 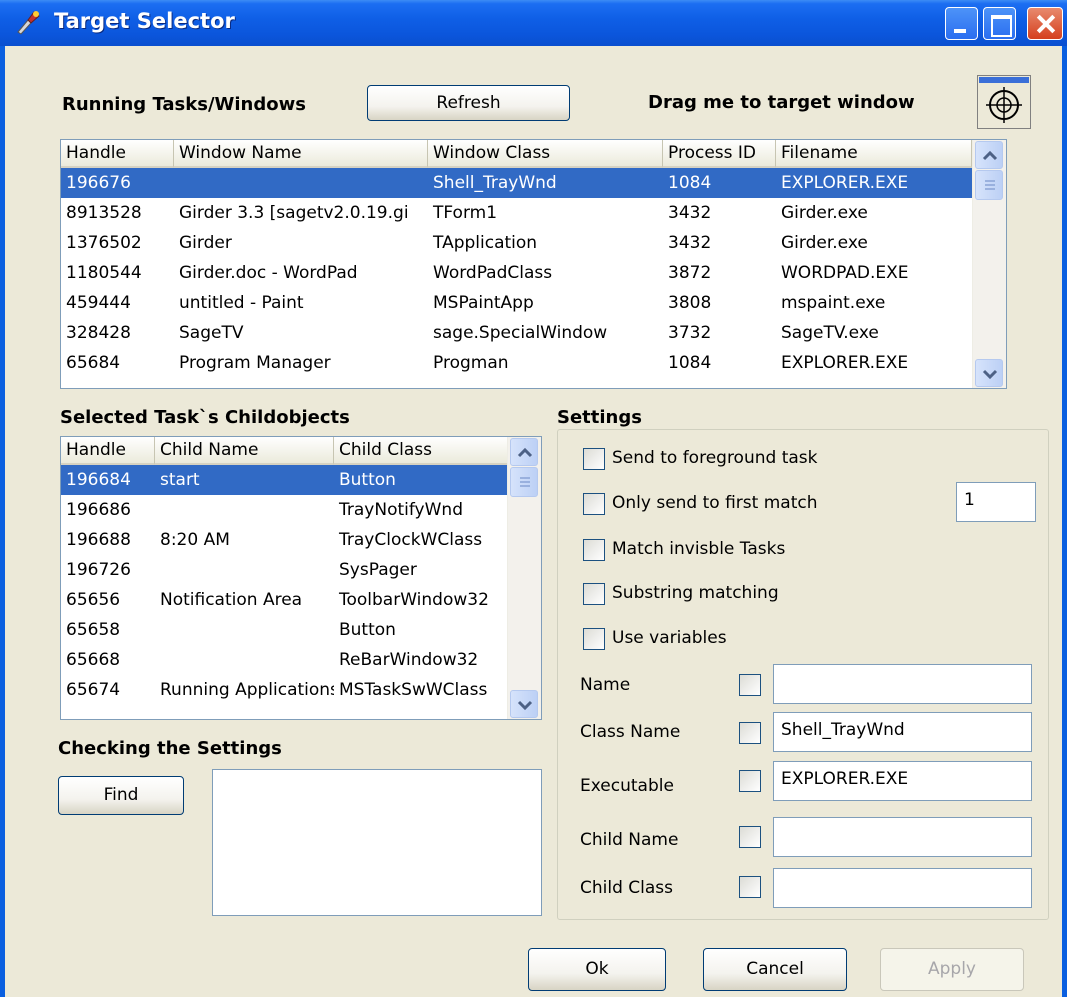 I want to click on child-object-row: 65658 Button, so click(x=284, y=630).